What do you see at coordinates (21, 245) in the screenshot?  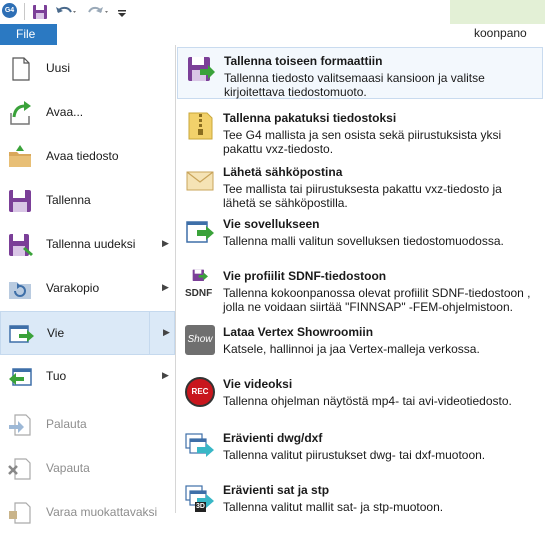 I see `save-as-icon` at bounding box center [21, 245].